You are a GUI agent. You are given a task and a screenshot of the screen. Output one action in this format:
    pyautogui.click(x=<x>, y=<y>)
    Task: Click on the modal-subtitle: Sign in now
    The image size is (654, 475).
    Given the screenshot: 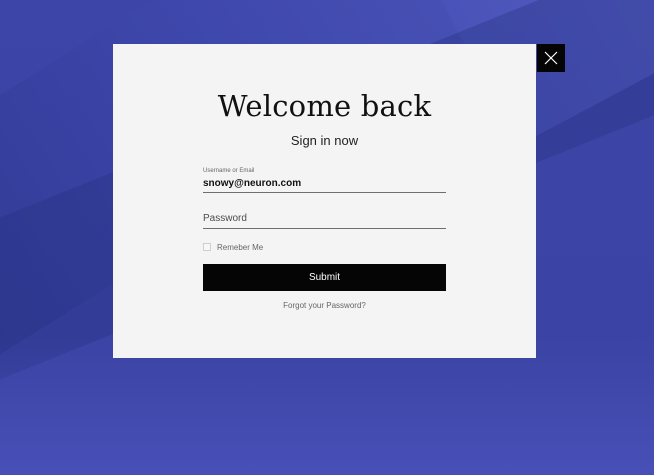 What is the action you would take?
    pyautogui.click(x=324, y=140)
    